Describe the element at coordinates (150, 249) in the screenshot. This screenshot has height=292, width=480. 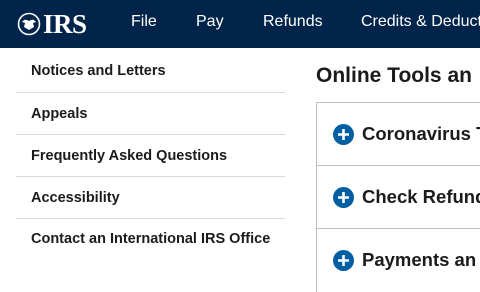
I see `sidebar-item-international-office: Contact an International IRS Office` at that location.